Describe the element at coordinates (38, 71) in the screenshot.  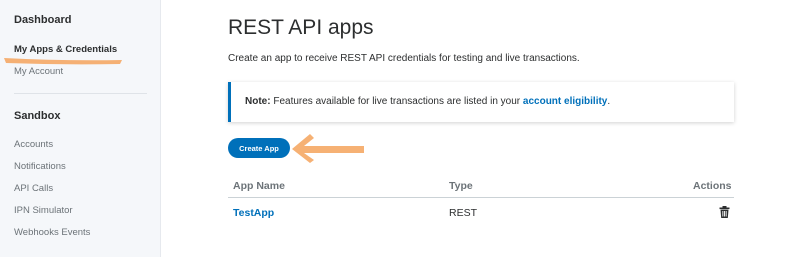
I see `sidebar-item-my-account: My Account` at that location.